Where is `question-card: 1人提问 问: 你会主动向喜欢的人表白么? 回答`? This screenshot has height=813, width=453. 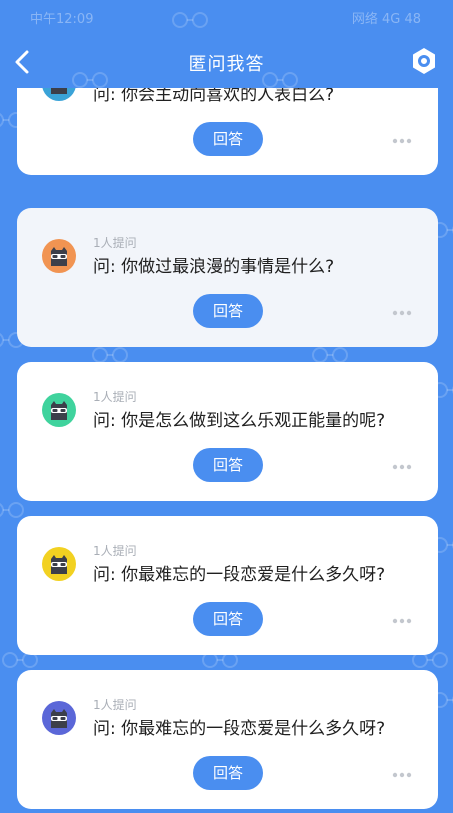
question-card: 1人提问 问: 你会主动向喜欢的人表白么? 回答 is located at coordinates (227, 131).